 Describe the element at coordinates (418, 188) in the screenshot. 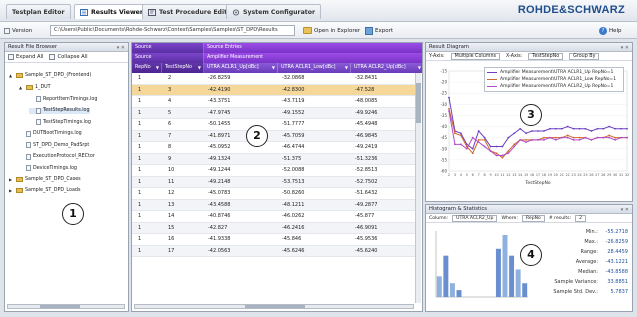

I see `table-vertical-scrollbar` at that location.